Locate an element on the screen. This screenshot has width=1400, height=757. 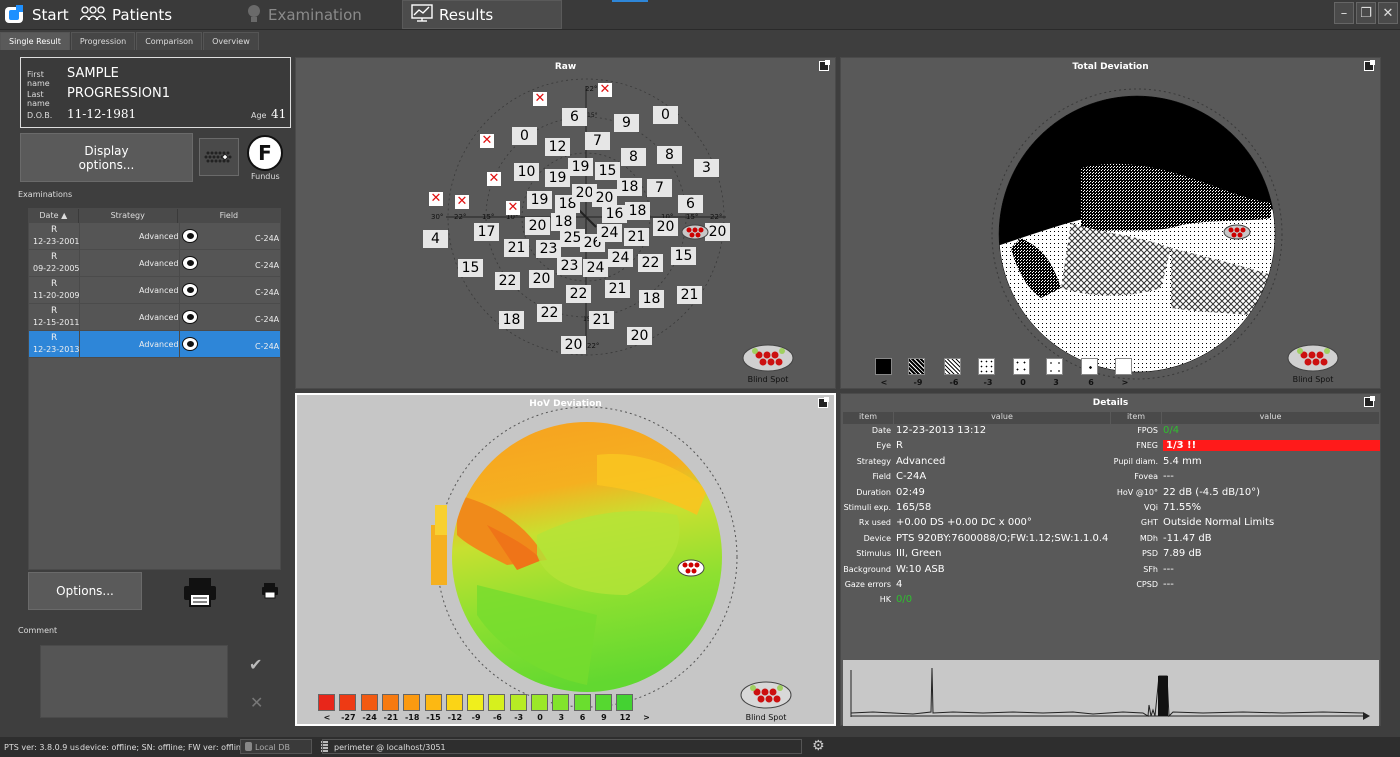
raw-value-cell: 16 is located at coordinates (614, 214).